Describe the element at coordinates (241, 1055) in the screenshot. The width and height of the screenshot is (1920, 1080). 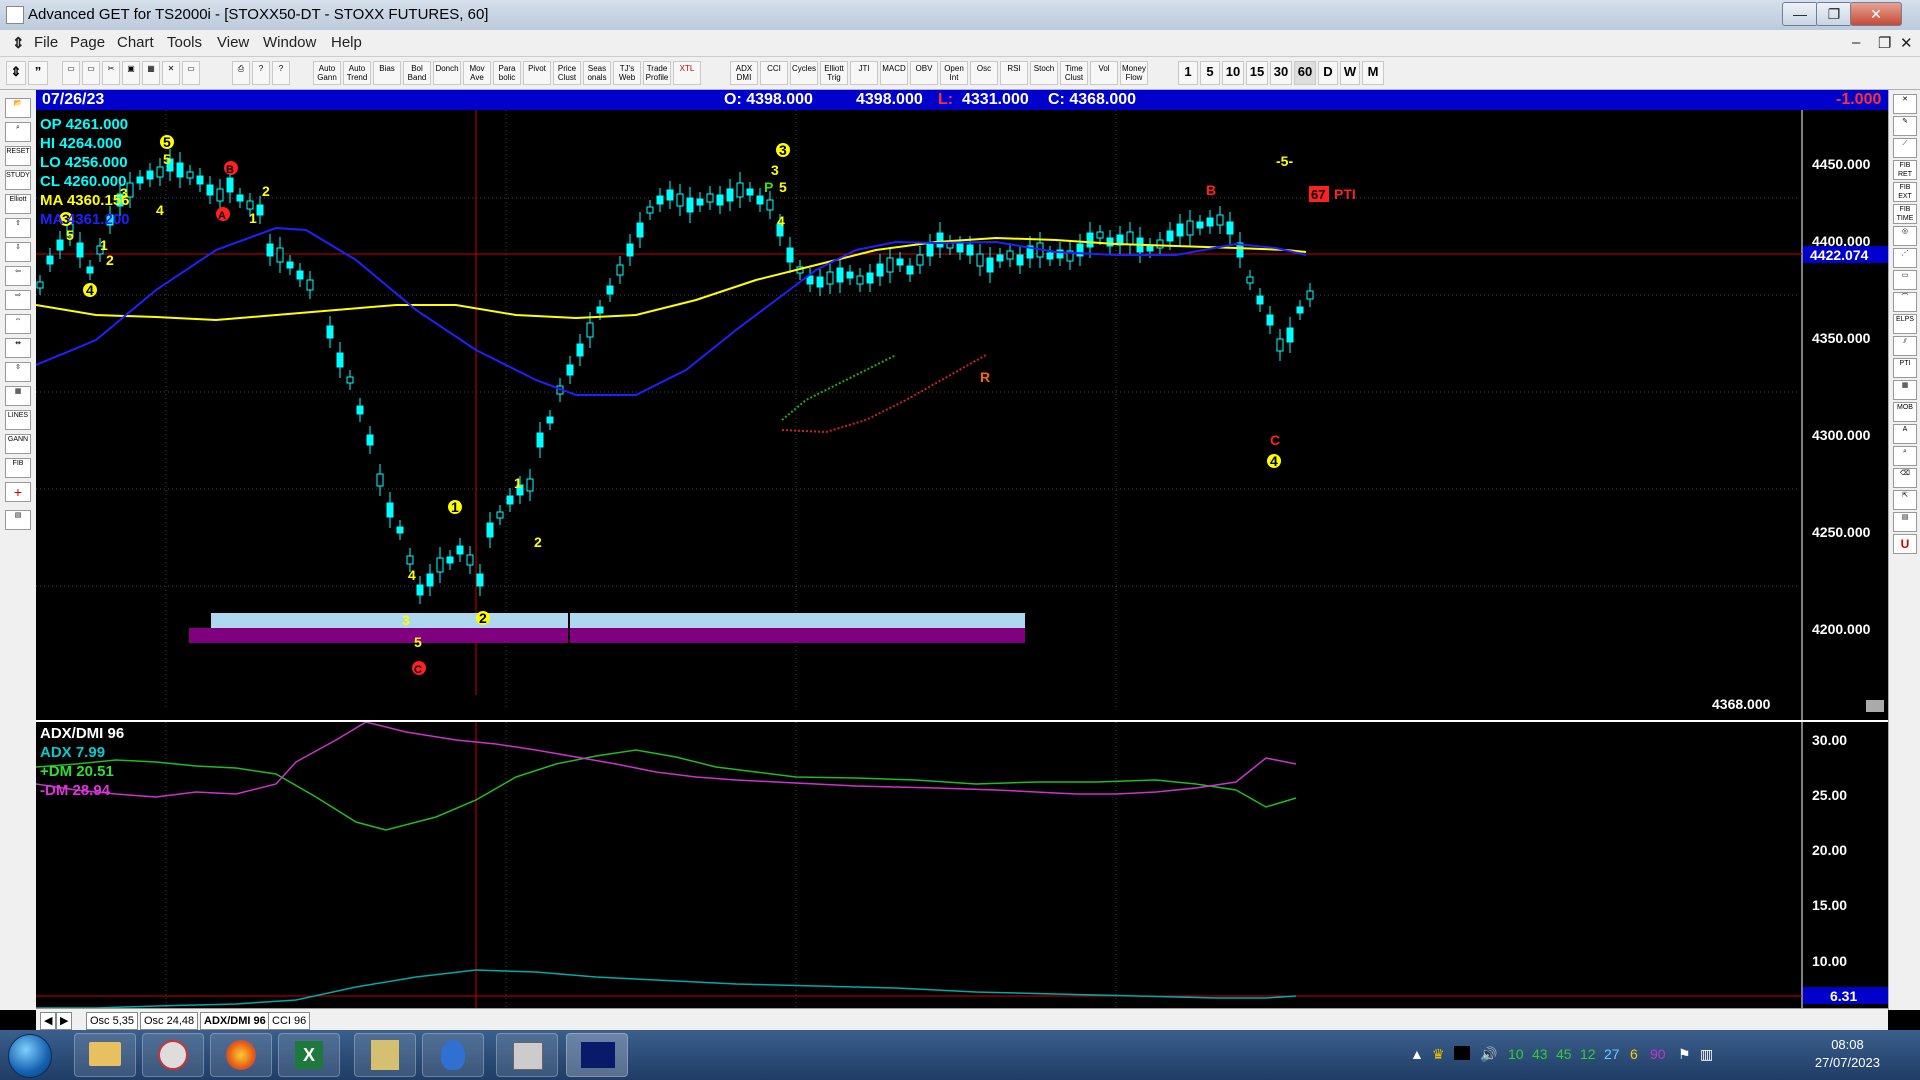
I see `taskbar-firefox` at that location.